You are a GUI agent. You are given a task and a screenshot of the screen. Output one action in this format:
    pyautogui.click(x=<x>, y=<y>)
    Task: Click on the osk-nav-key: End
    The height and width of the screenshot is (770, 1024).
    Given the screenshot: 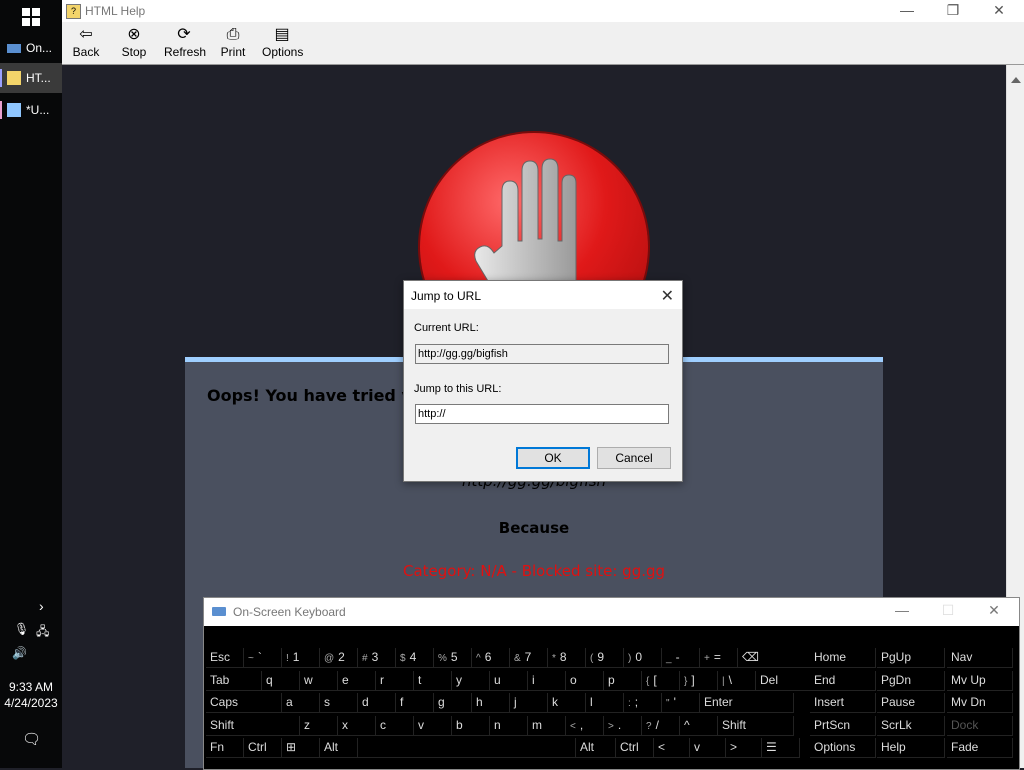 What is the action you would take?
    pyautogui.click(x=843, y=680)
    